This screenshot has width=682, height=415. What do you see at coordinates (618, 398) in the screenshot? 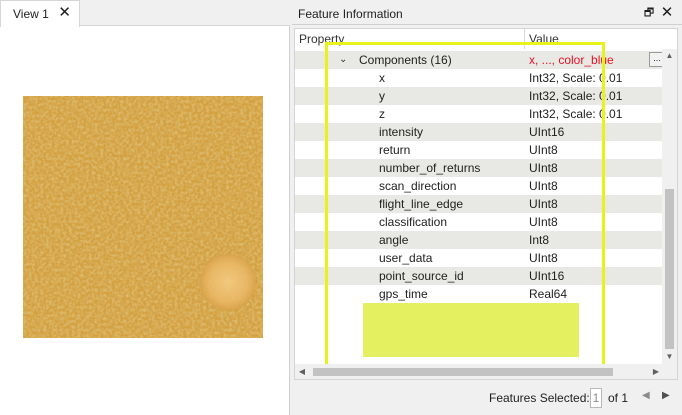
I see `page-count-label: of 1` at bounding box center [618, 398].